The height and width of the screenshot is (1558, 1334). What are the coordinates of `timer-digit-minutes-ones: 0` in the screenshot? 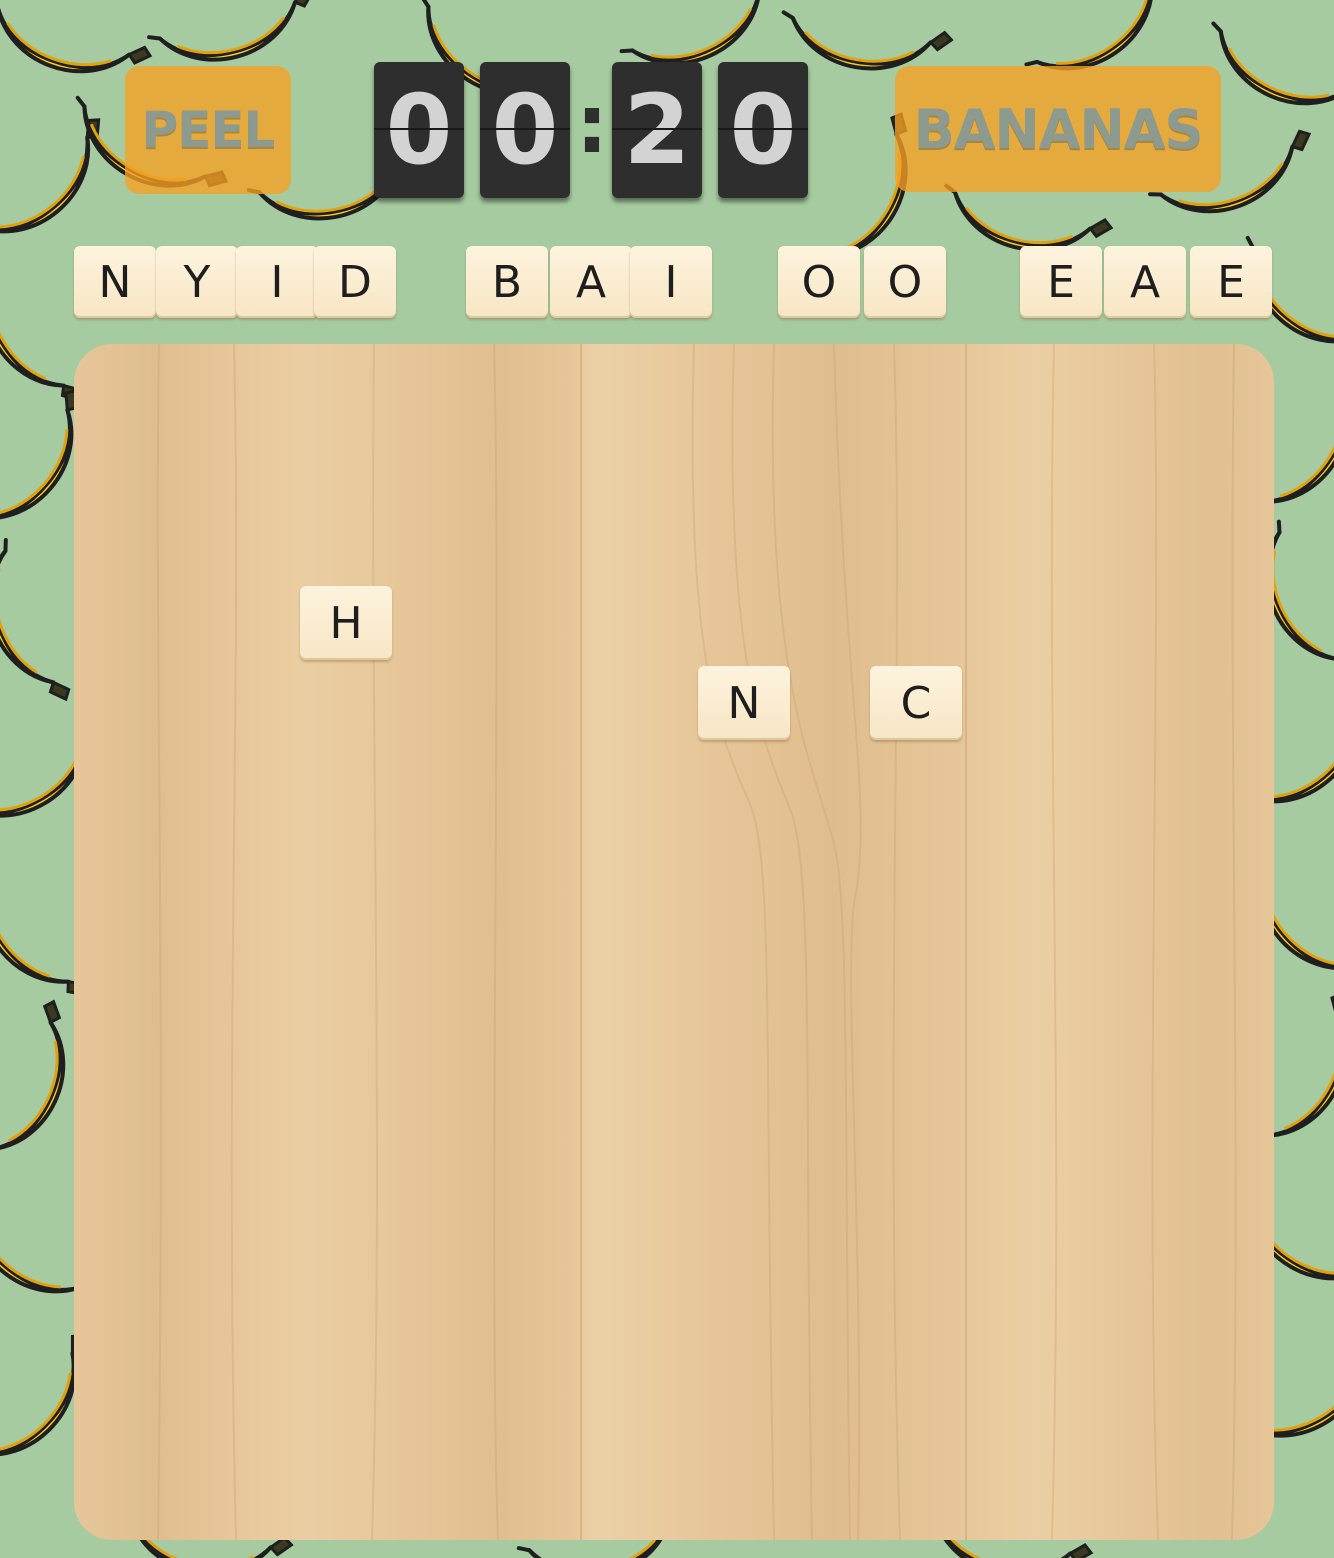 It's located at (525, 130).